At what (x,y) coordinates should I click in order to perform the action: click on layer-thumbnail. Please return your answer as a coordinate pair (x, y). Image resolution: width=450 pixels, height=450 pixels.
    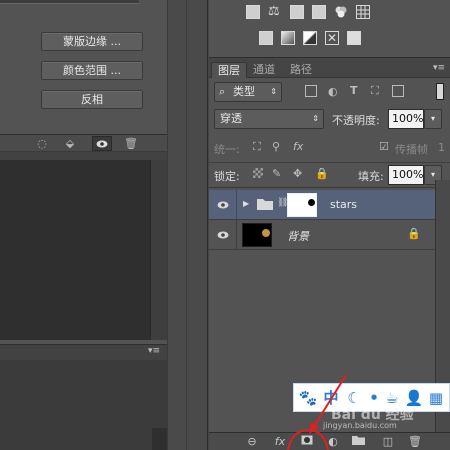
    Looking at the image, I should click on (257, 235).